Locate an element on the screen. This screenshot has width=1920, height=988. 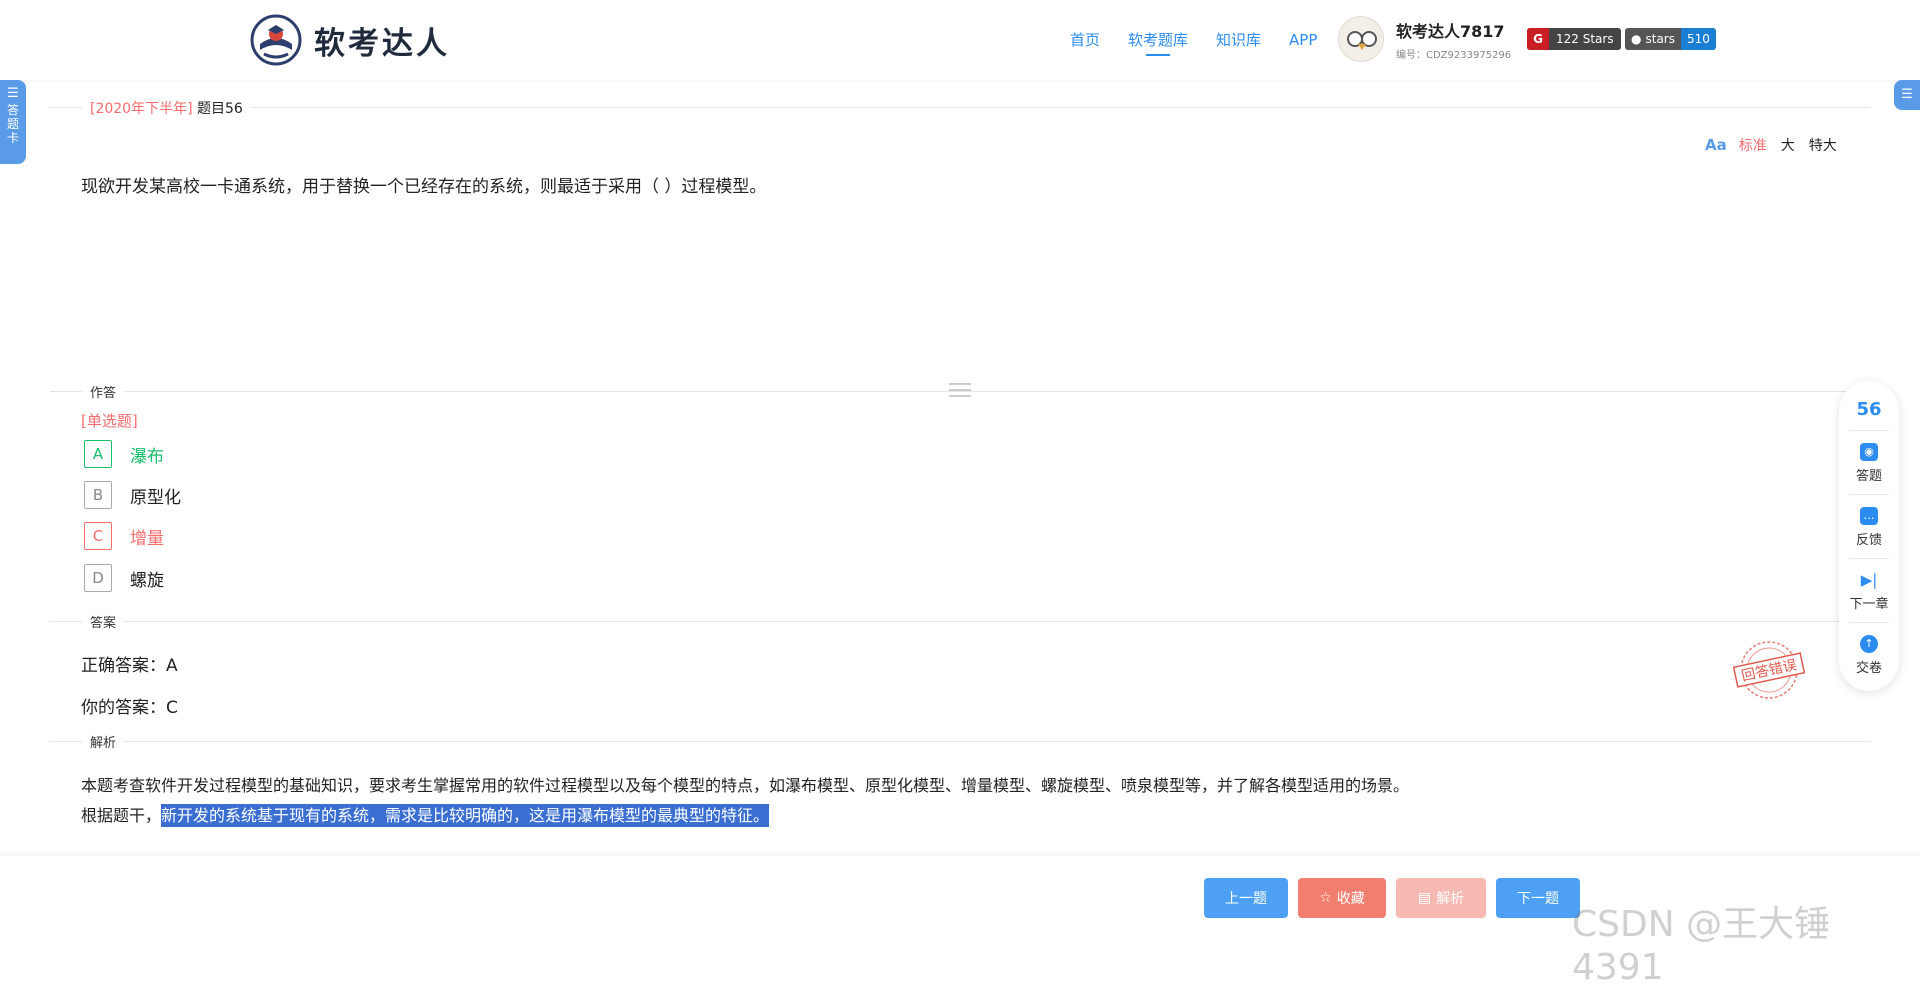
next-label: 下一题 is located at coordinates (1538, 899).